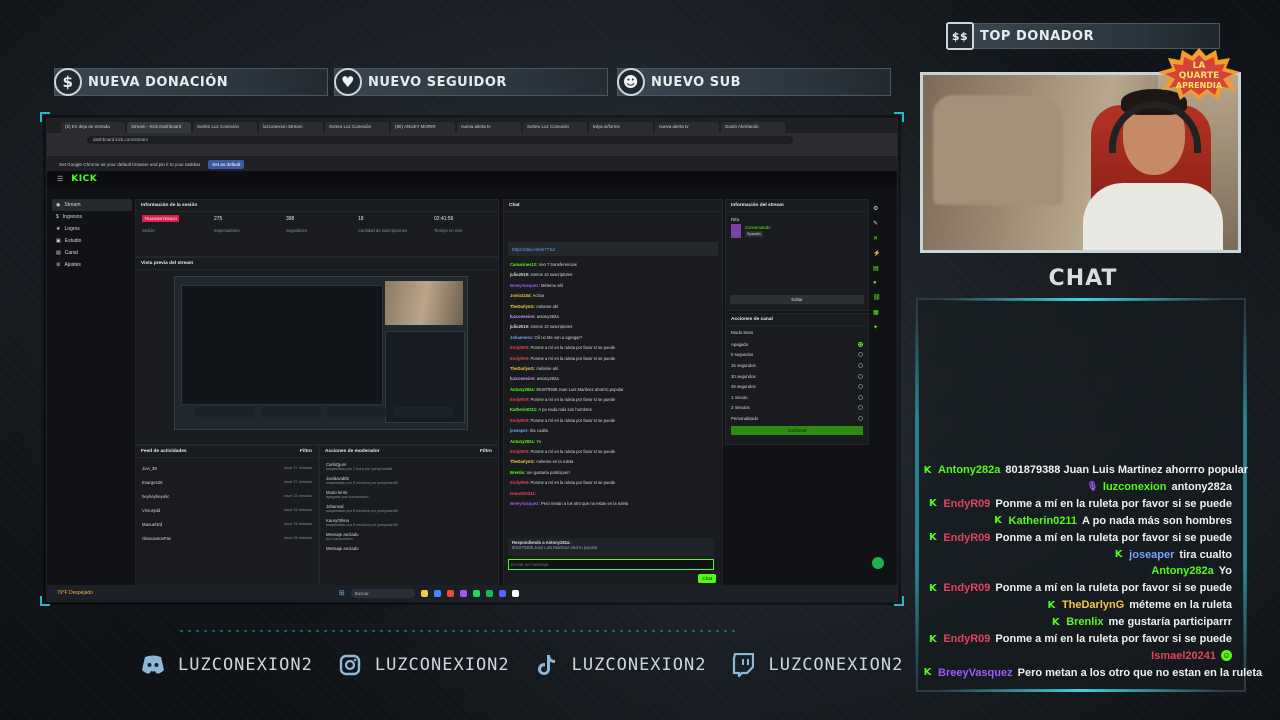 This screenshot has height=720, width=1280. What do you see at coordinates (797, 430) in the screenshot?
I see `confirm-button: Confirmar` at bounding box center [797, 430].